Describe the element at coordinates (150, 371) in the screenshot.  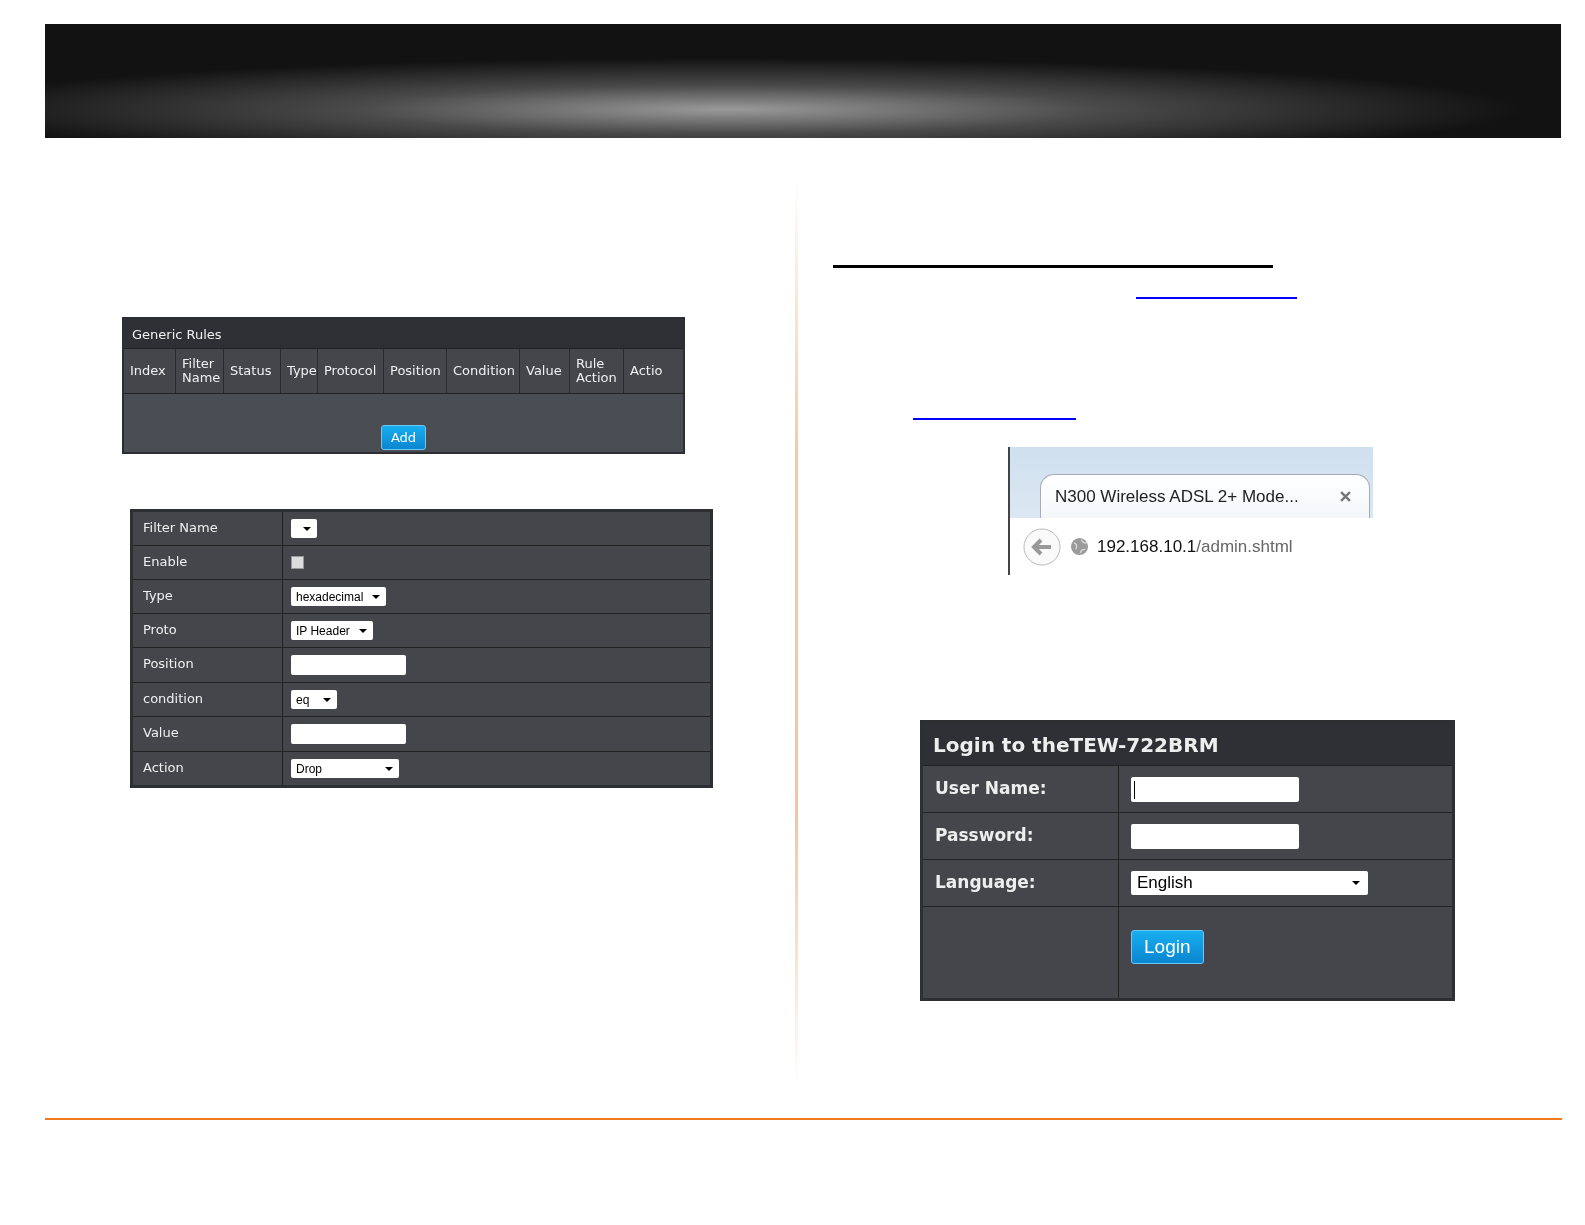
I see `column-header: Index` at that location.